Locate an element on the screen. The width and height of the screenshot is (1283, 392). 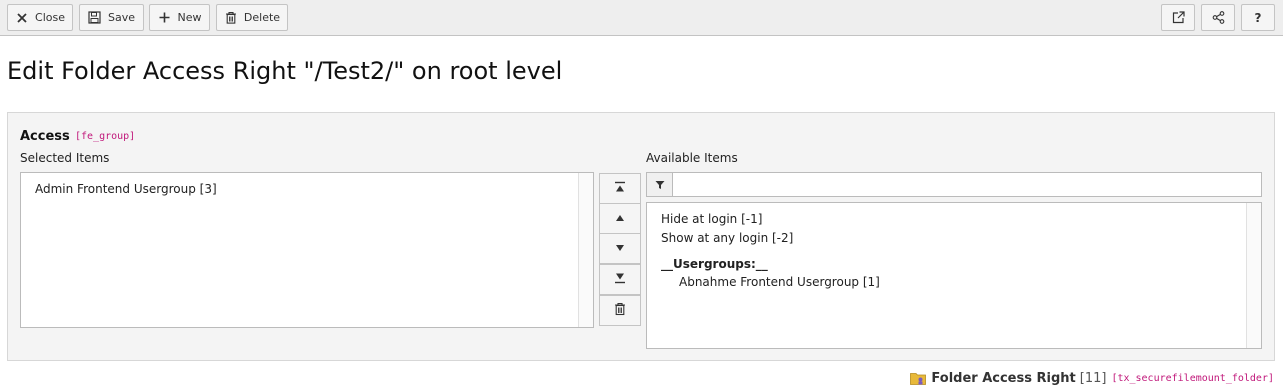
remove-selected-button is located at coordinates (620, 310).